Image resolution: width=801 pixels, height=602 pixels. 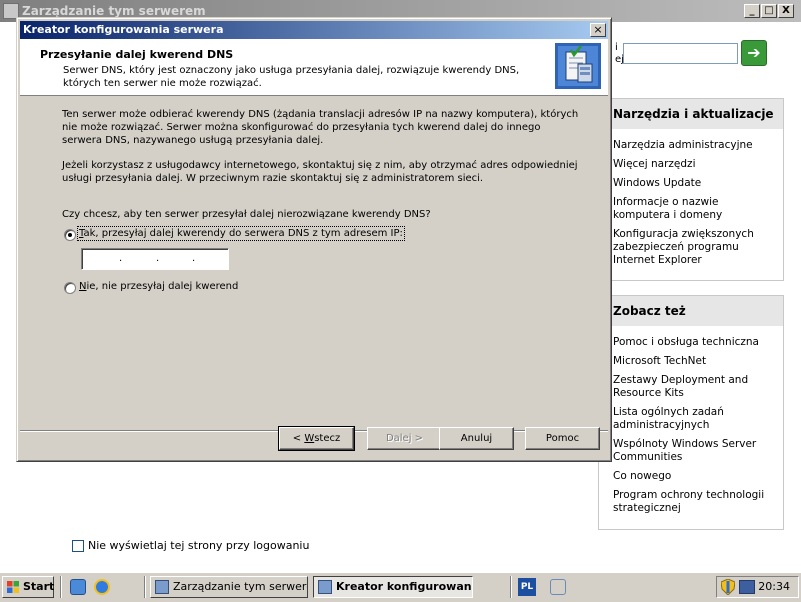 I want to click on server-app-icon, so click(x=162, y=587).